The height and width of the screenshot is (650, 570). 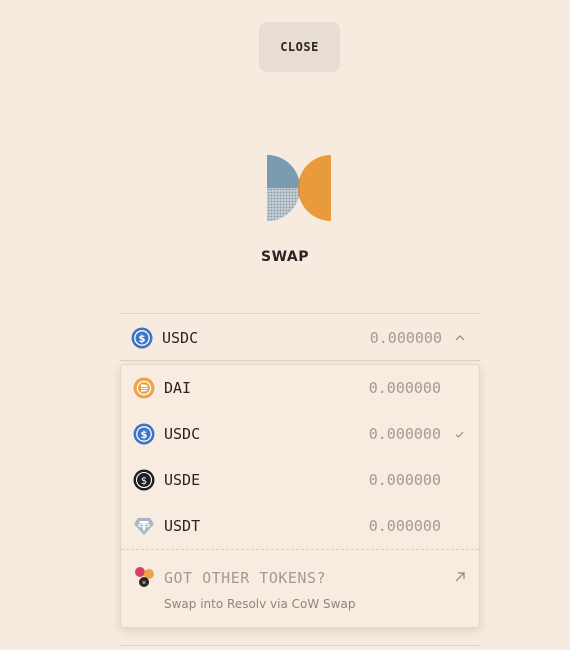 I want to click on page-title: SWAP, so click(x=285, y=257).